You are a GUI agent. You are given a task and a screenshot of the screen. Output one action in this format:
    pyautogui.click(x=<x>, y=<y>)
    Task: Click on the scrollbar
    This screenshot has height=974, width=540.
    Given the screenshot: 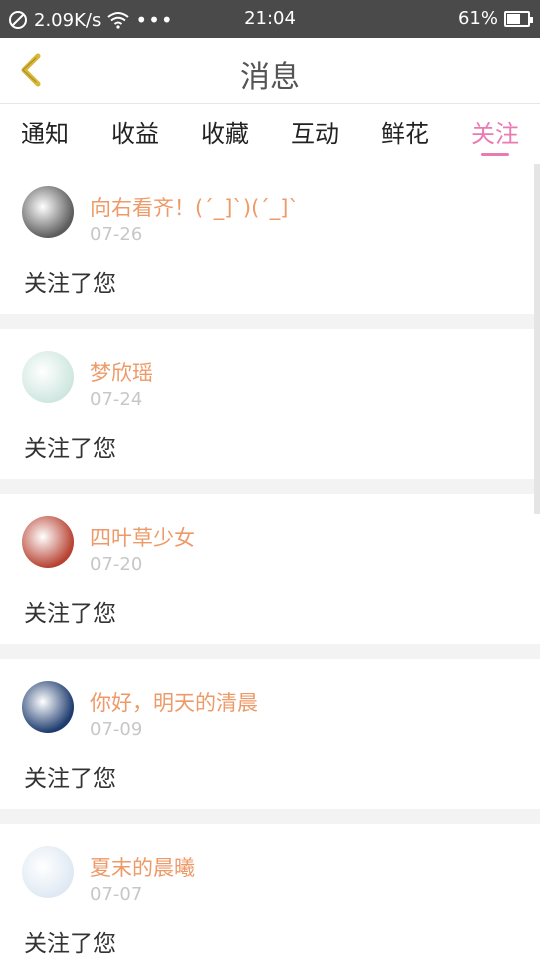 What is the action you would take?
    pyautogui.click(x=537, y=339)
    